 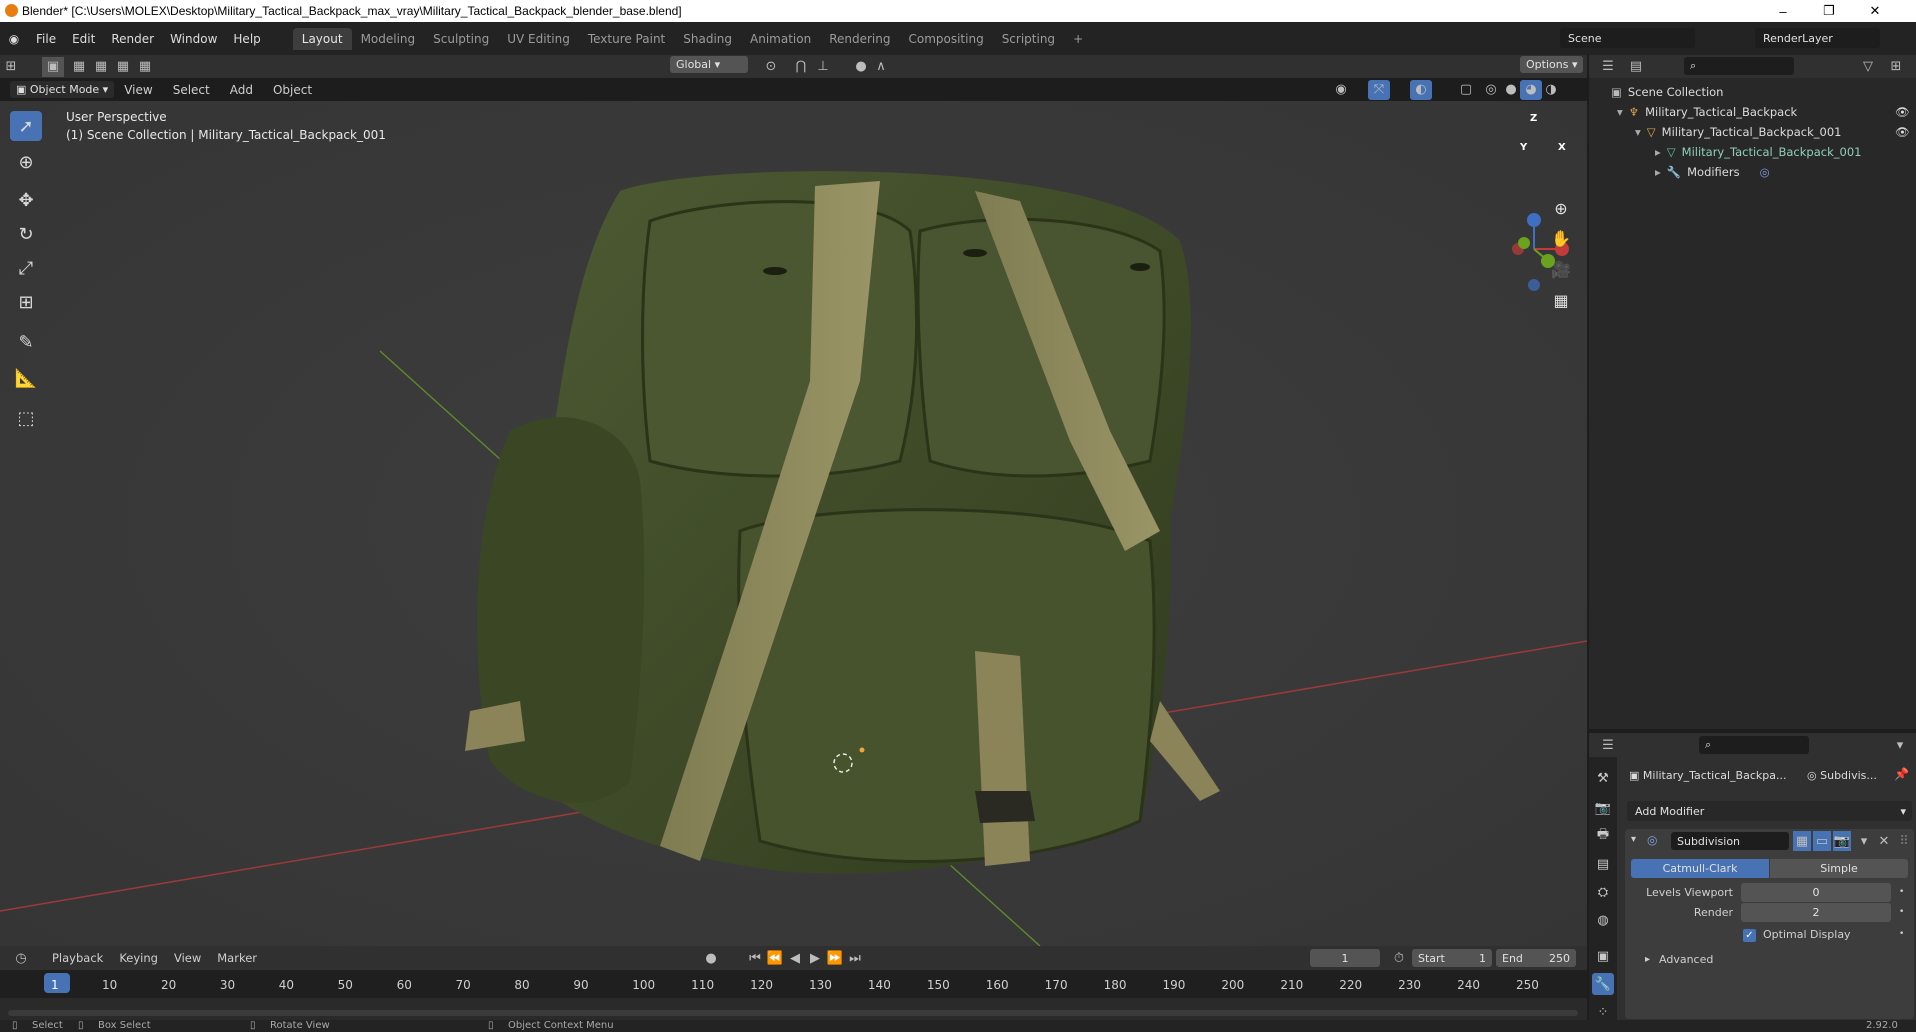 What do you see at coordinates (1829, 11) in the screenshot?
I see `restore-button: ❐` at bounding box center [1829, 11].